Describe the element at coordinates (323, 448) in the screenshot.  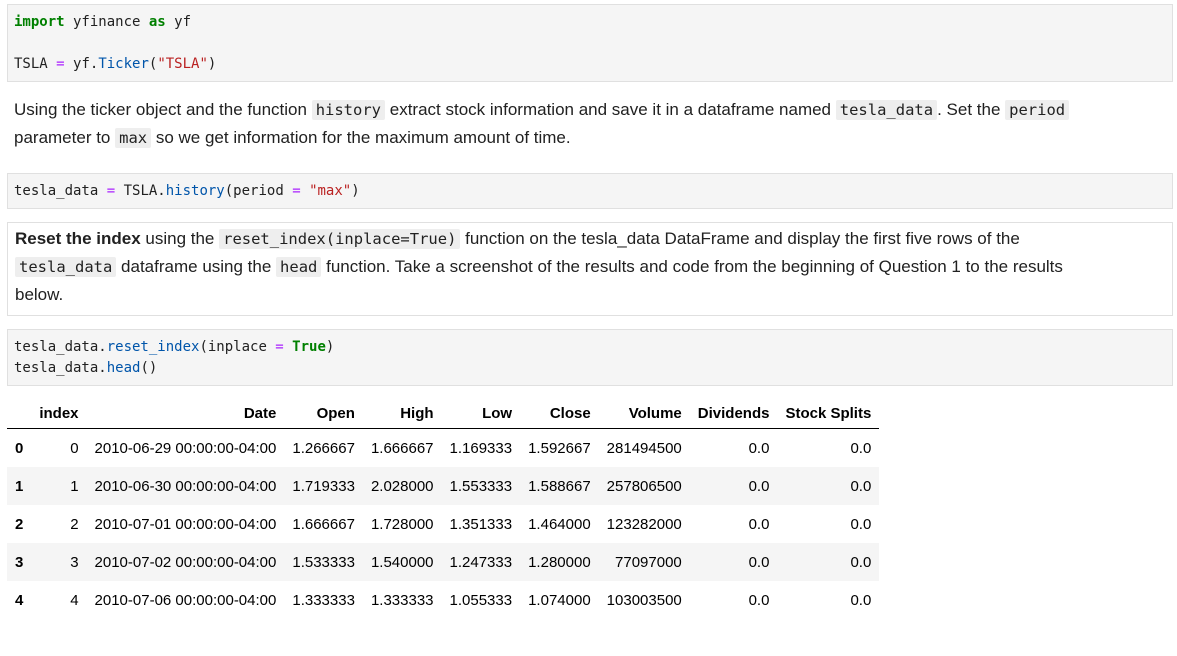
I see `table-cell: 1.266667` at that location.